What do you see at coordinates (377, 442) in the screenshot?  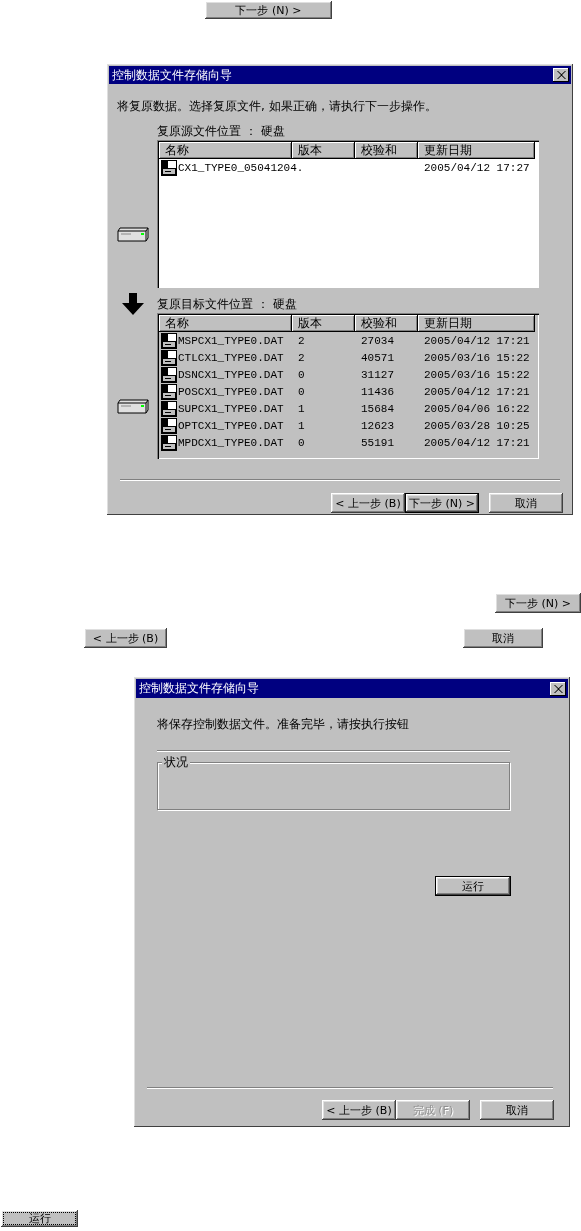 I see `checksum-cell: 55191` at bounding box center [377, 442].